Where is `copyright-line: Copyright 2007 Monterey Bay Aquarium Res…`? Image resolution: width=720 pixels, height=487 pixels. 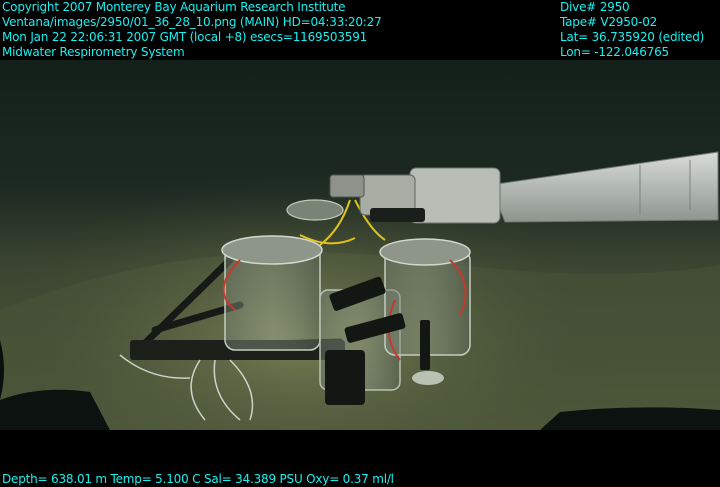 copyright-line: Copyright 2007 Monterey Bay Aquarium Res… is located at coordinates (174, 7).